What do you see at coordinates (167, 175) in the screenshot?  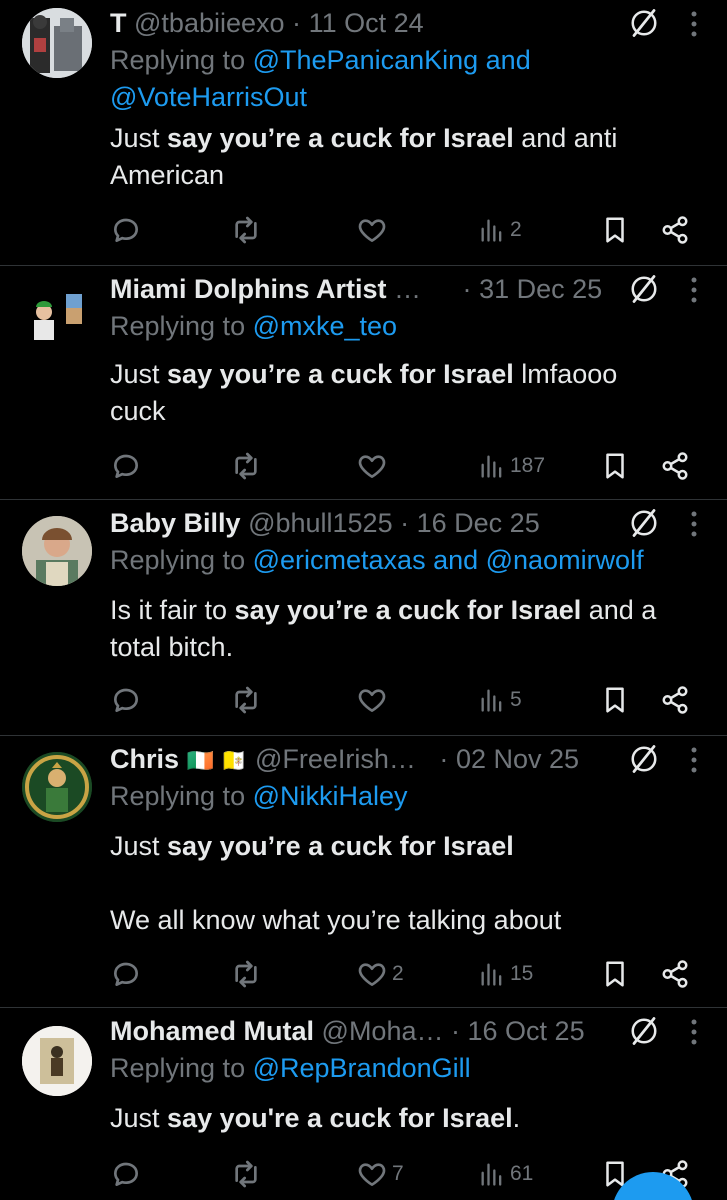 I see `text-segment: American` at bounding box center [167, 175].